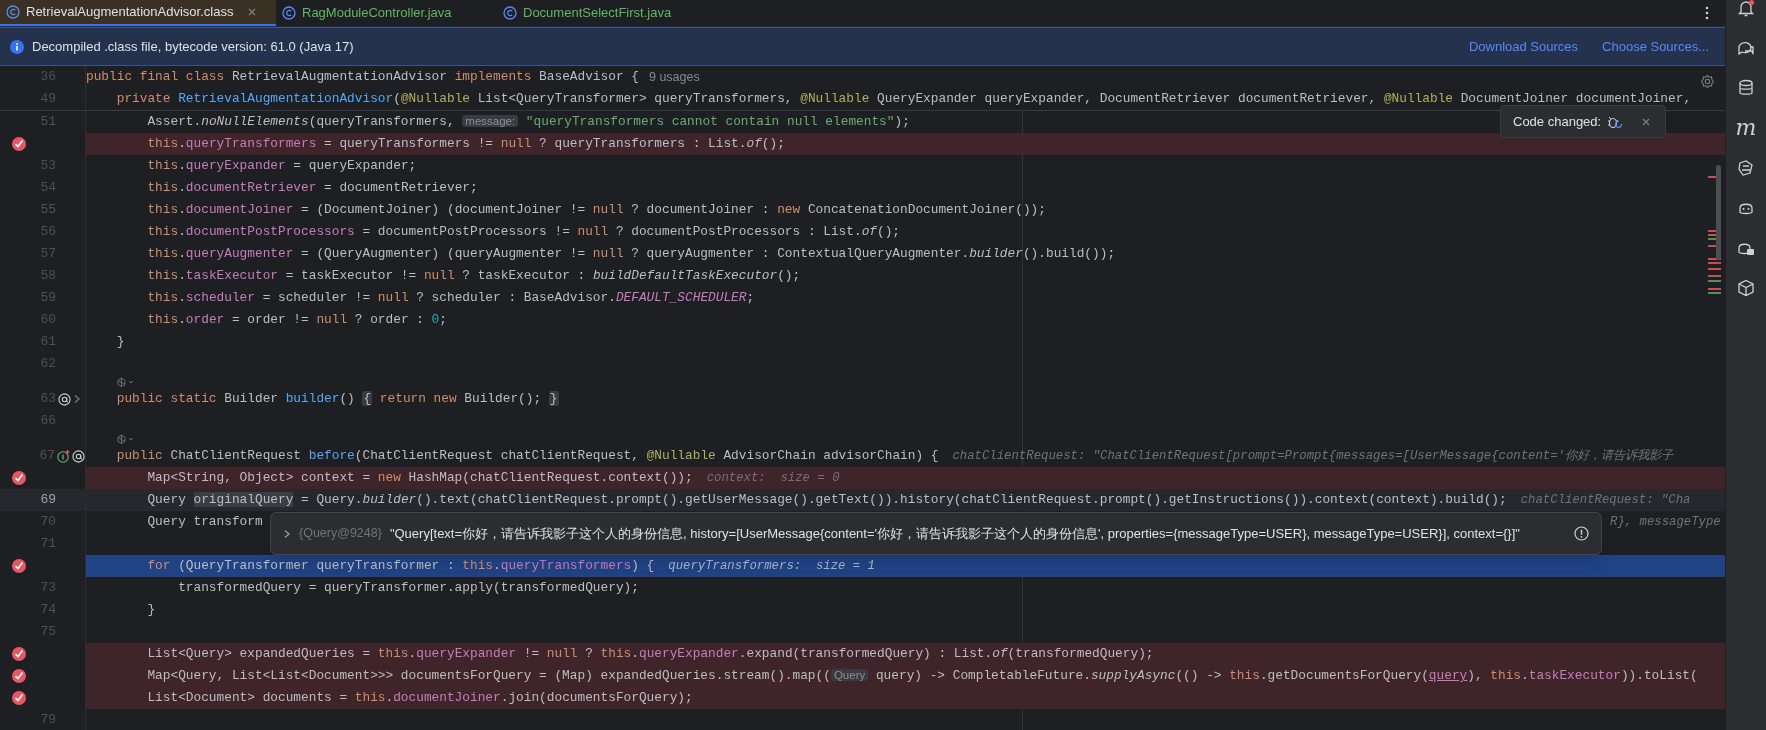 The height and width of the screenshot is (730, 1766). What do you see at coordinates (922, 676) in the screenshot?
I see `code-line: Map<Query, List<List<Document>>> documentsForQuery = (Map) expandedQueries.stream().map(( Query query) -> CompletableFuture.supplyAsync(() -> this.getDocumentsForQuery(query), this.taskExecutor)).toList(` at bounding box center [922, 676].